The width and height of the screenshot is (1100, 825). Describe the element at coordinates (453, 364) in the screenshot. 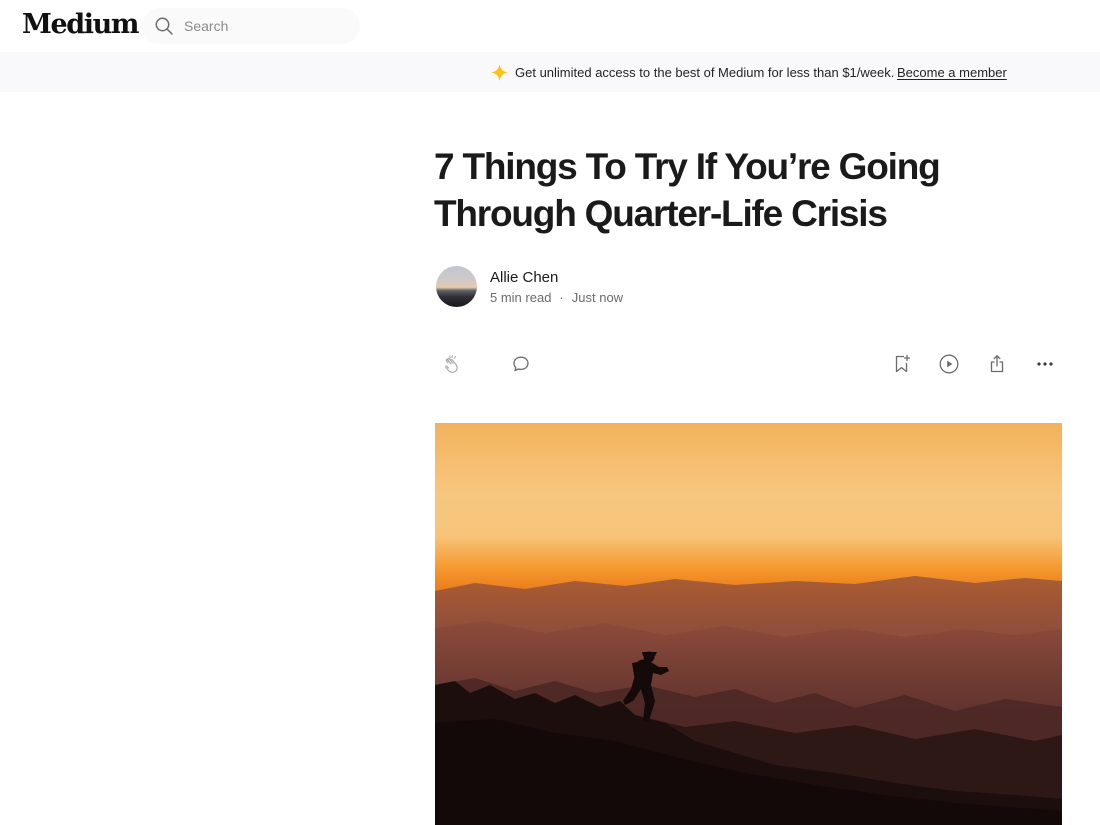

I see `clap-icon` at that location.